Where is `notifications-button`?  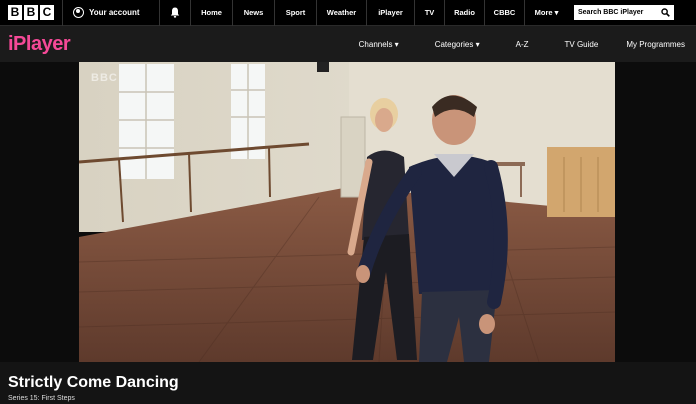
notifications-button is located at coordinates (175, 13).